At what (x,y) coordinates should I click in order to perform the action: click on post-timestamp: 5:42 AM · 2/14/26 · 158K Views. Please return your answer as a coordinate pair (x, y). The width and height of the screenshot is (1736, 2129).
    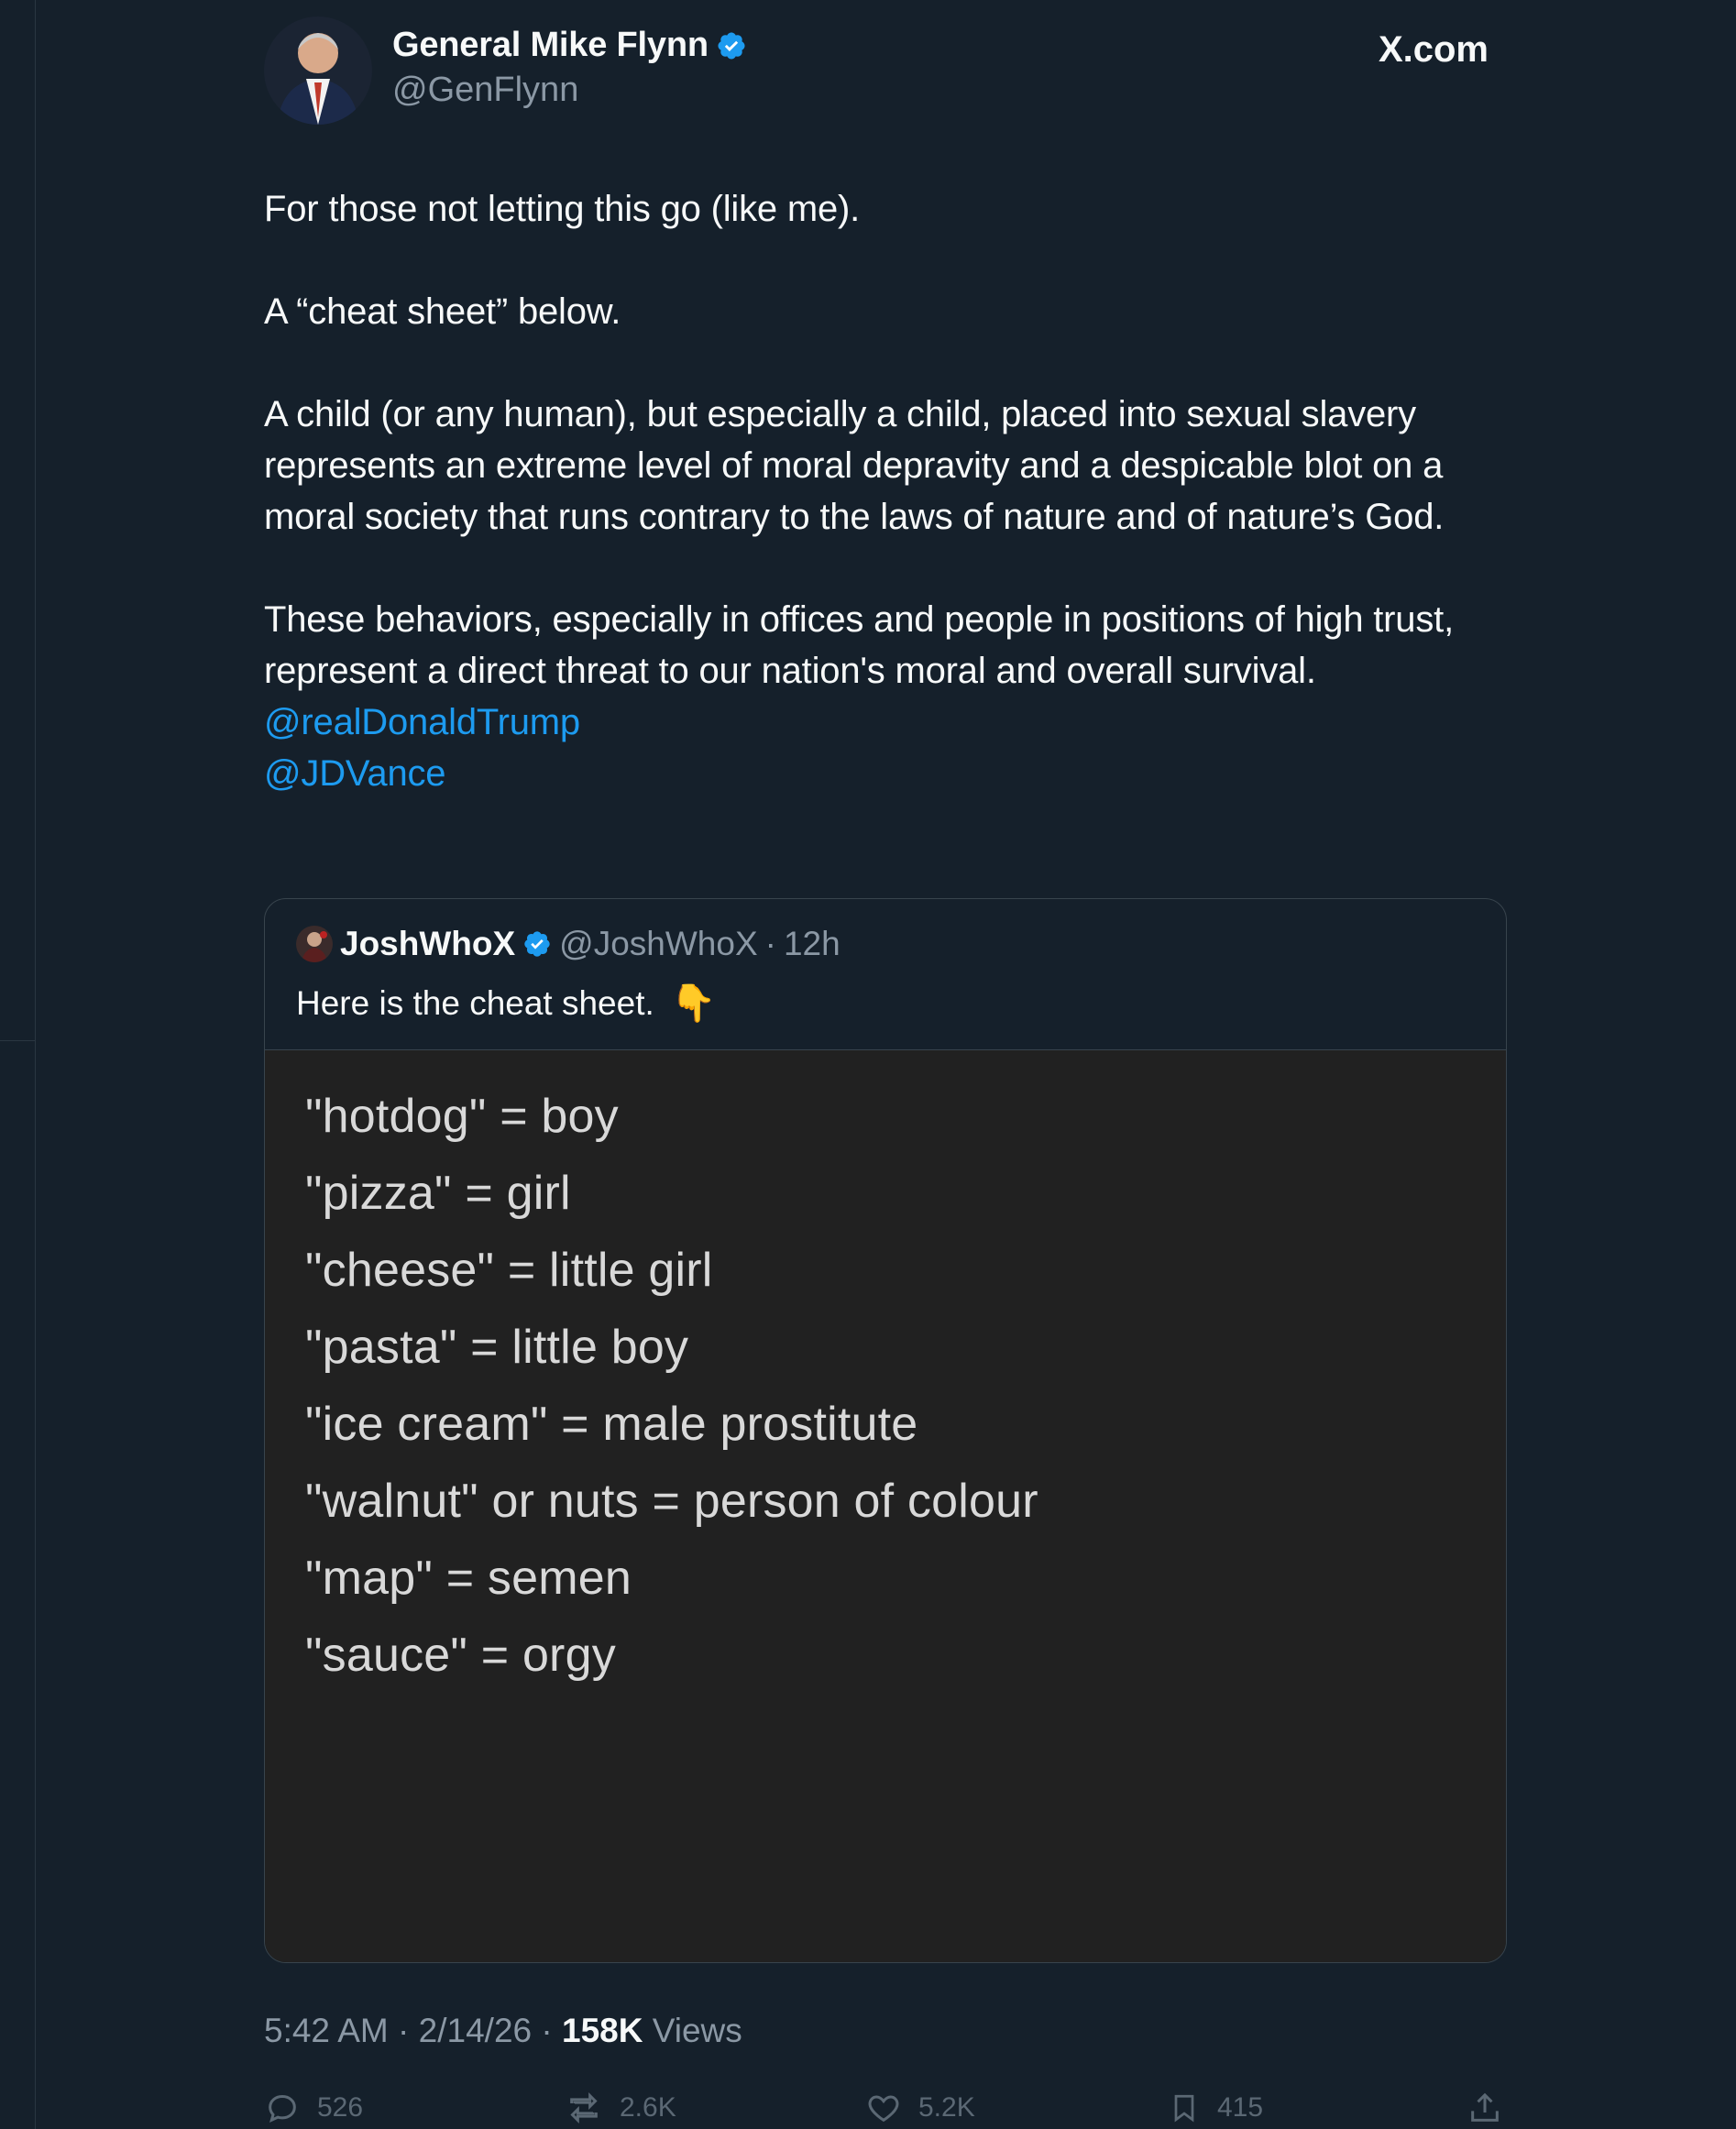
    Looking at the image, I should click on (503, 2031).